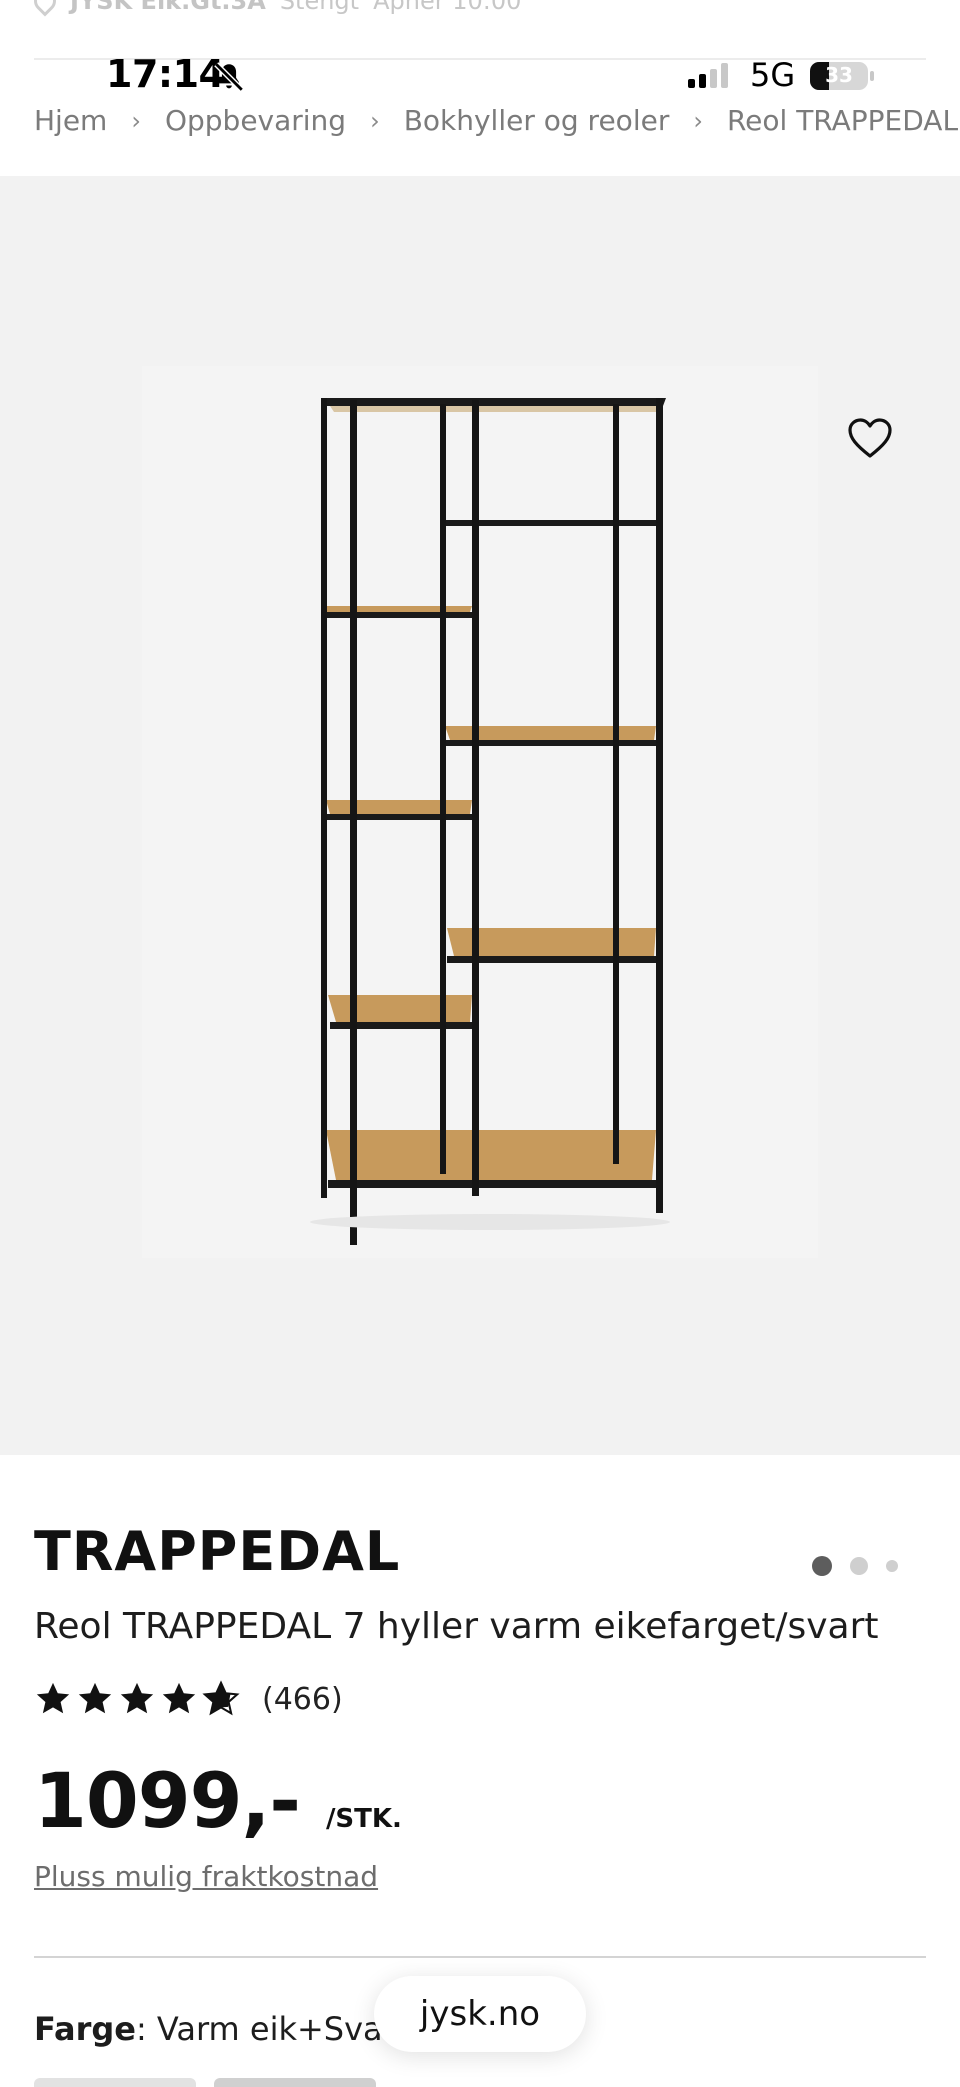 This screenshot has width=960, height=2087. What do you see at coordinates (221, 1698) in the screenshot?
I see `star-half-icon` at bounding box center [221, 1698].